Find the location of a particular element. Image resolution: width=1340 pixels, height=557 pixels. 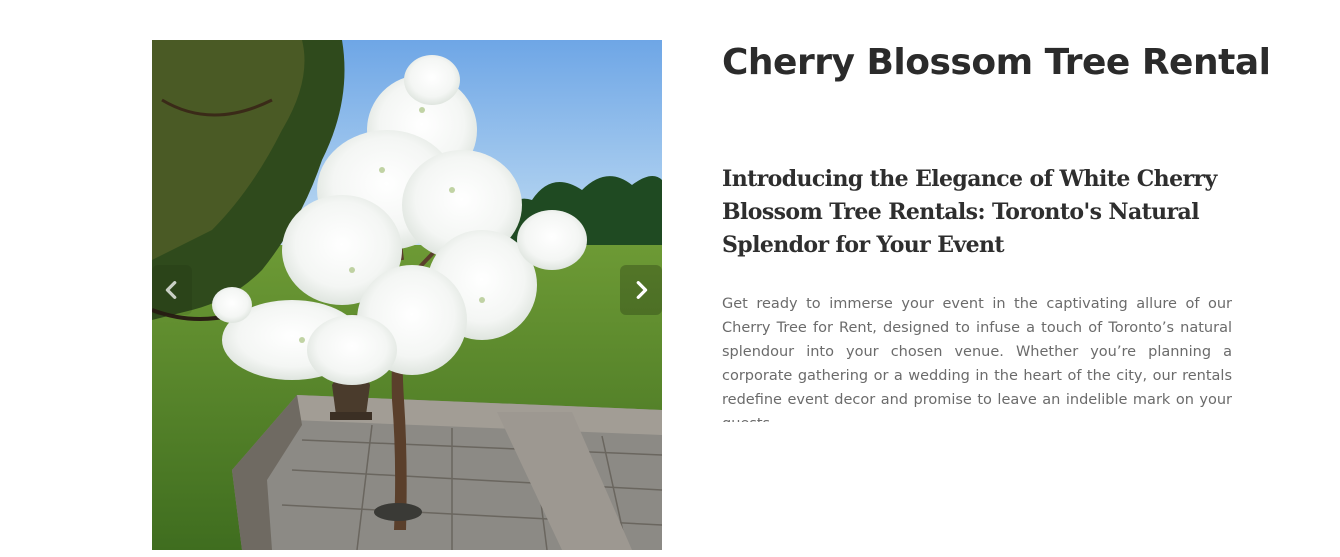

carousel-next-button is located at coordinates (641, 290).